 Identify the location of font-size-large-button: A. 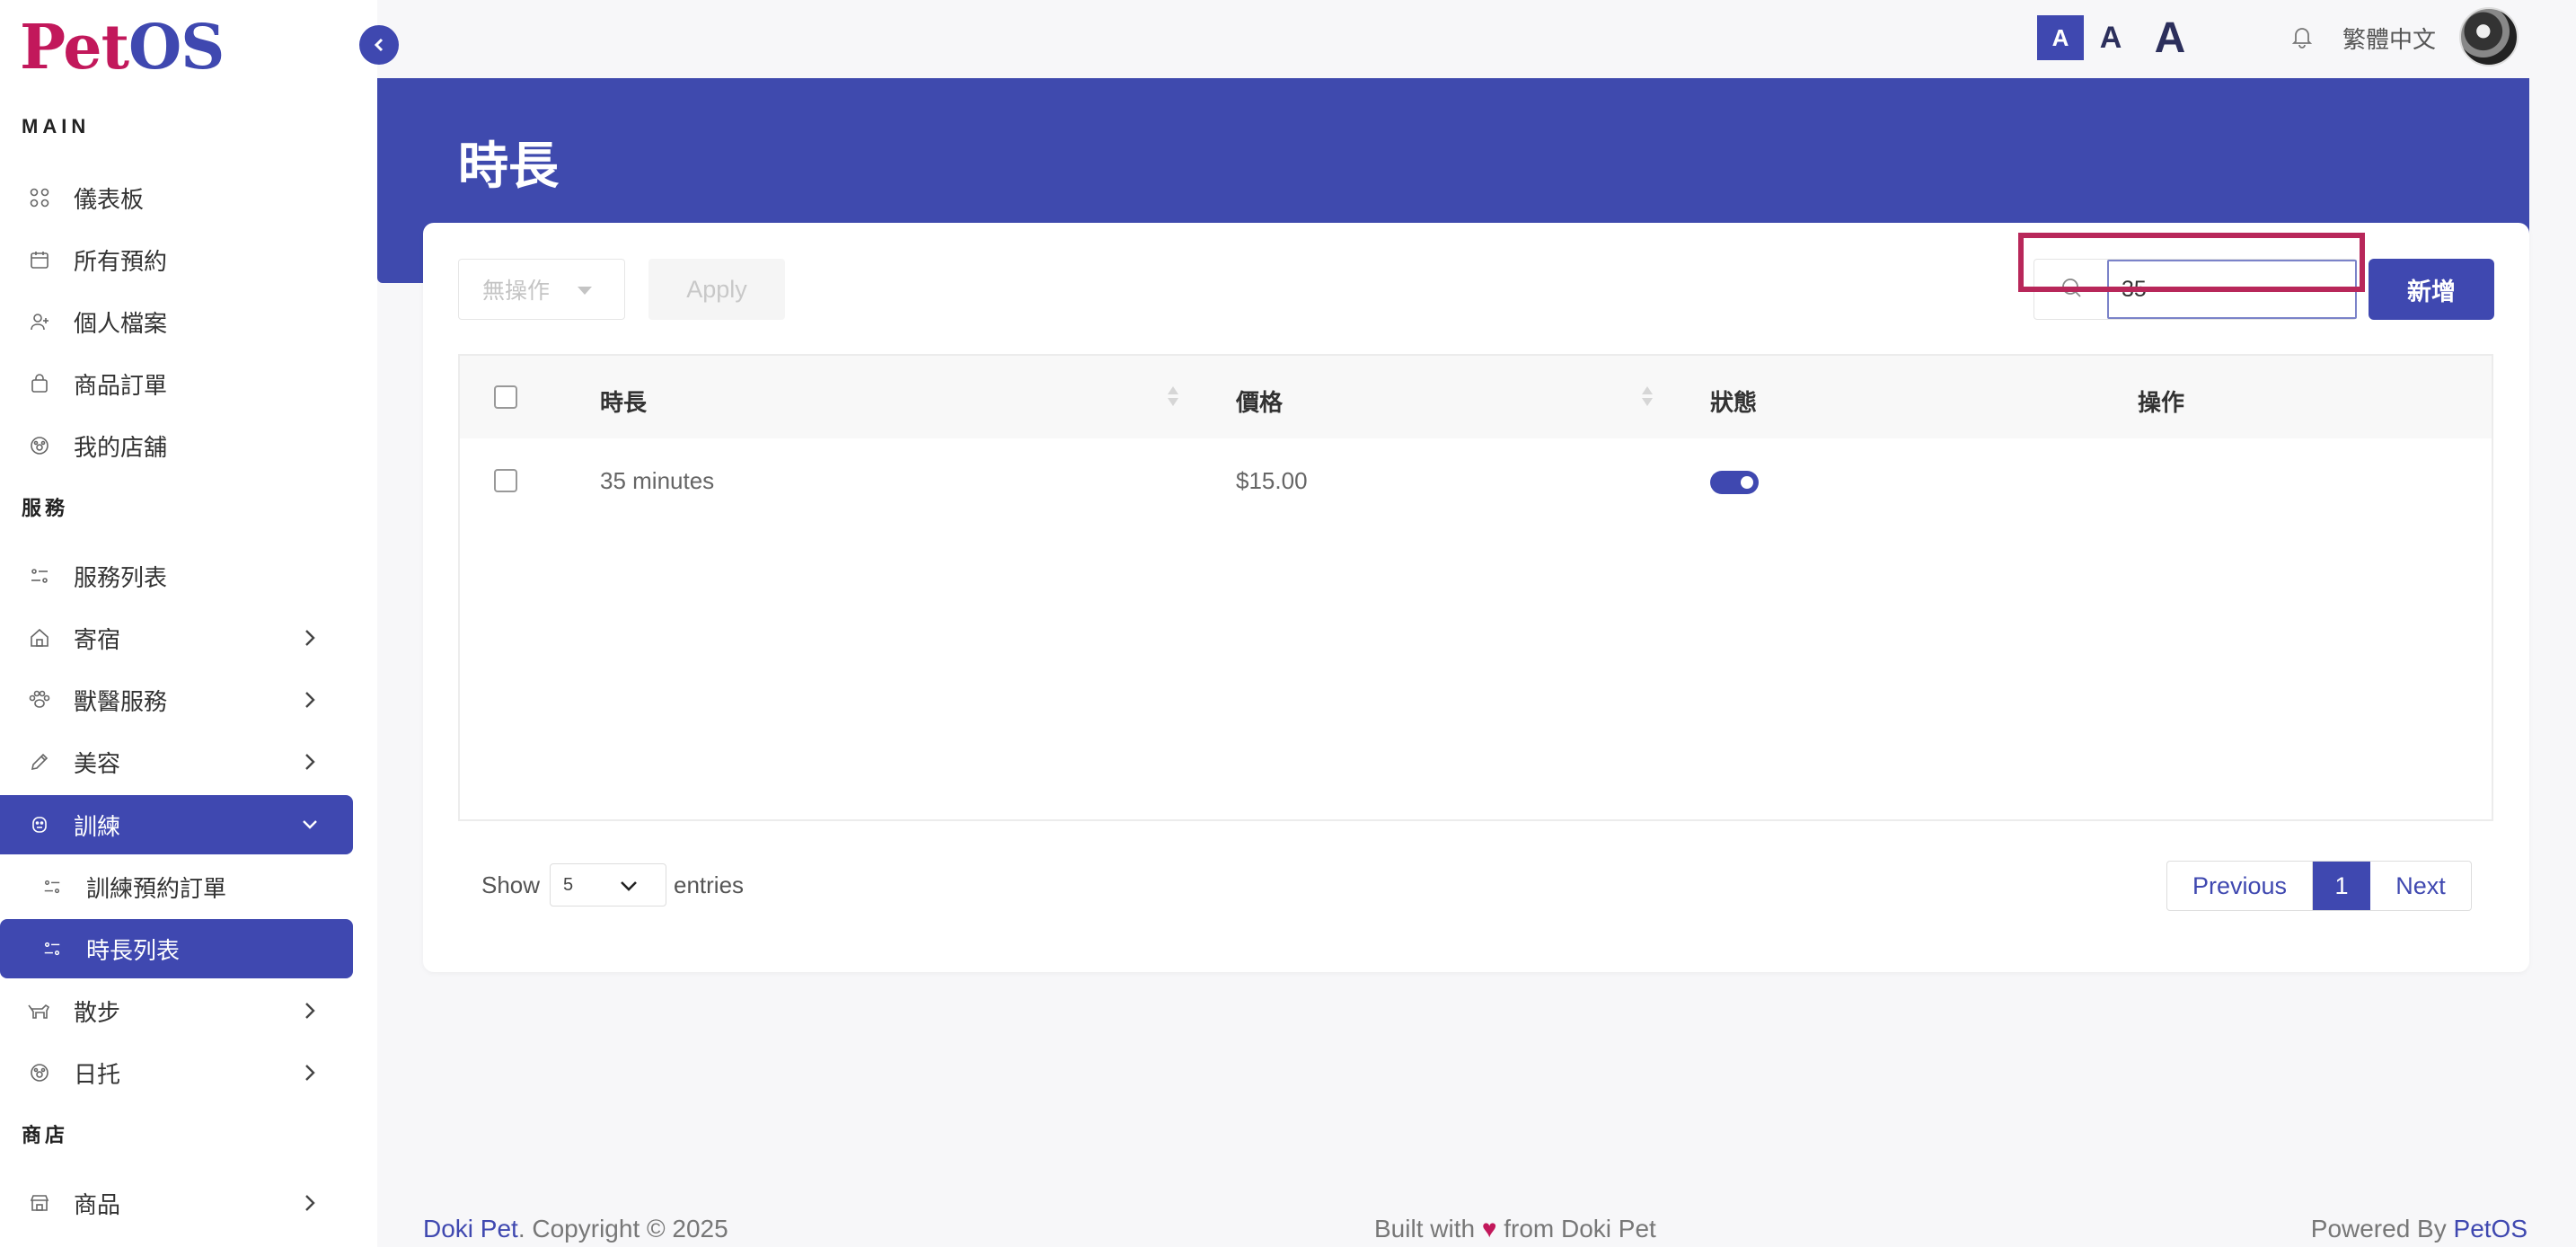
(2170, 38).